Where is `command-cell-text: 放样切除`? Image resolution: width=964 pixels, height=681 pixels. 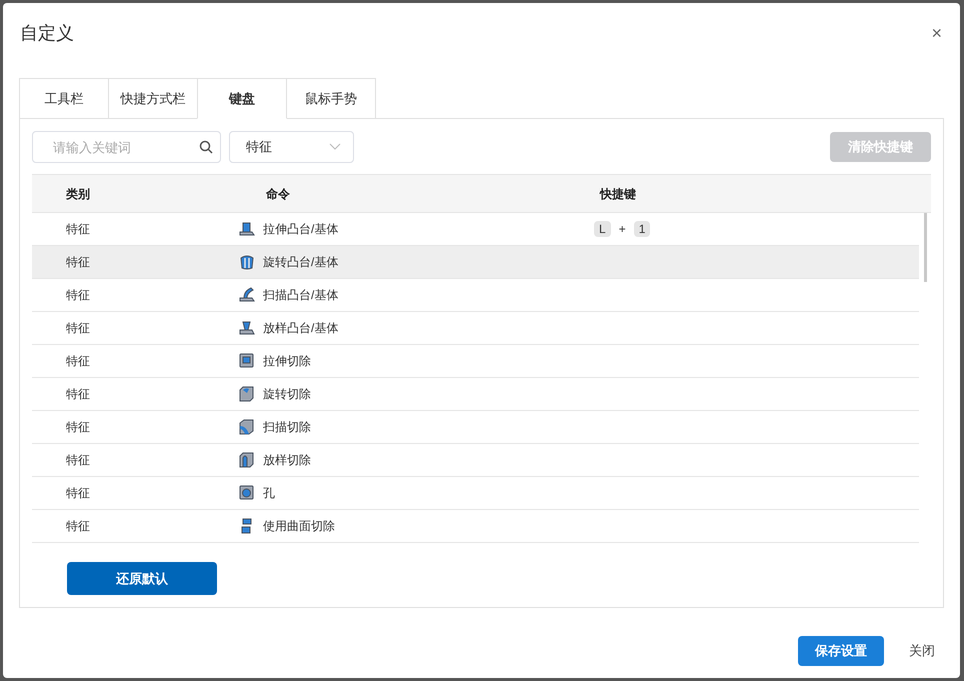 command-cell-text: 放样切除 is located at coordinates (287, 460).